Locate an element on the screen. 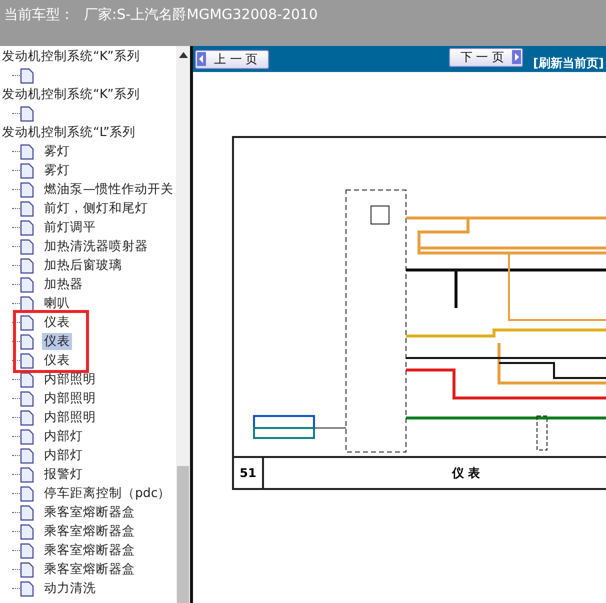  previous-page-button: 上 一 页 is located at coordinates (232, 59).